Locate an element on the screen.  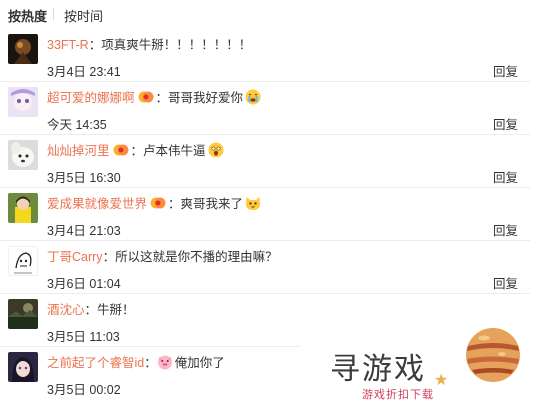
watermark-subtitle: 游戏折扣下载 is located at coordinates (398, 395).